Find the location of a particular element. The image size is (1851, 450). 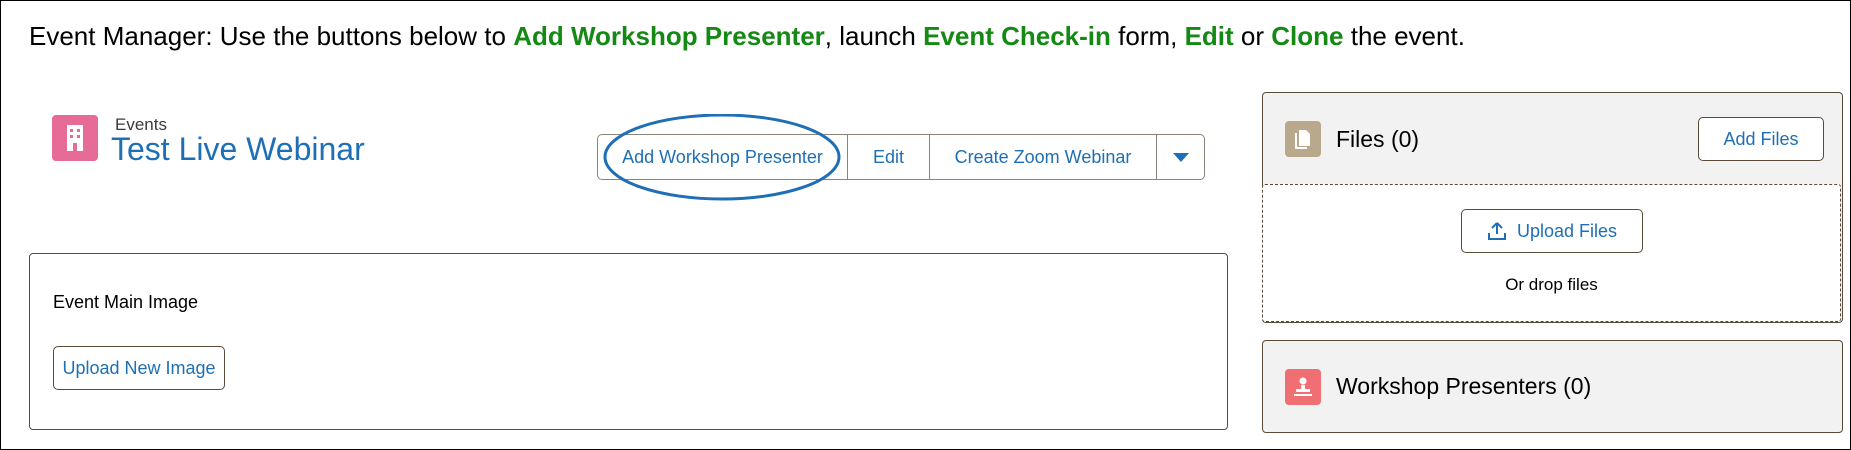

edit-button: Edit is located at coordinates (889, 157).